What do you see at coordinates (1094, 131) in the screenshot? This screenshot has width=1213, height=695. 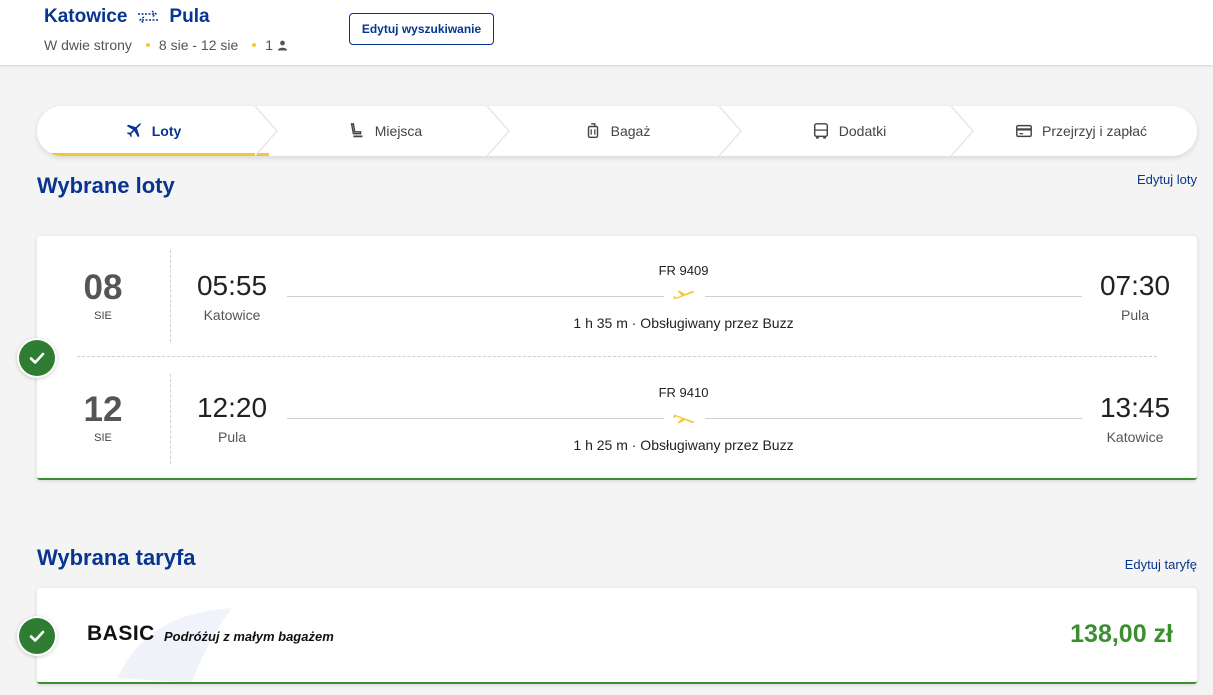 I see `step-label: Przejrzyj i zapłać` at bounding box center [1094, 131].